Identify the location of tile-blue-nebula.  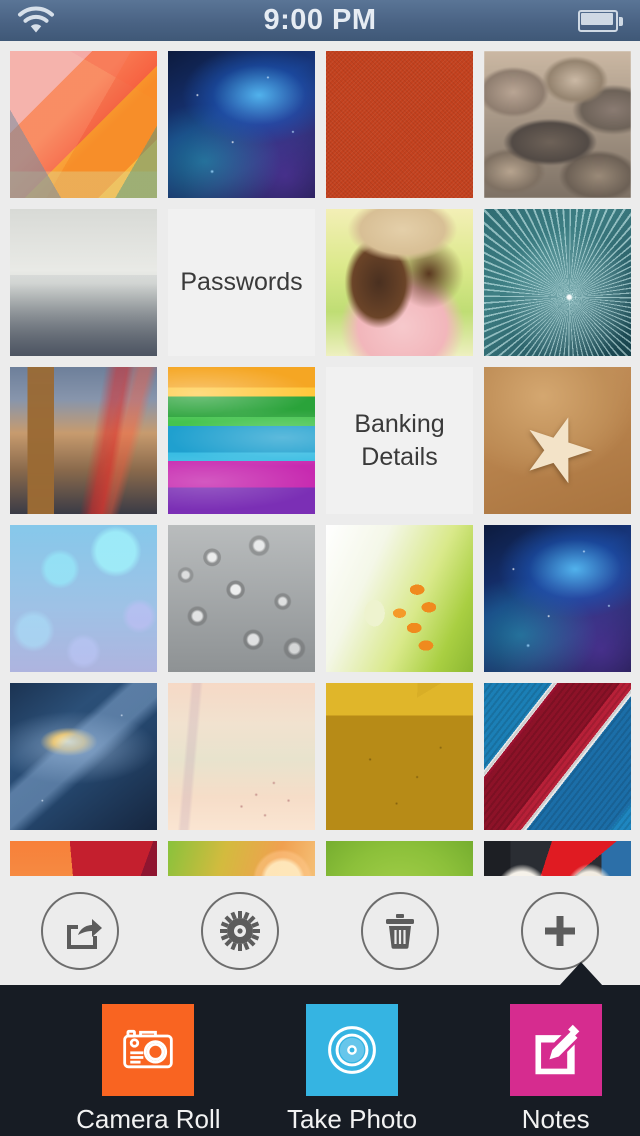
(241, 124).